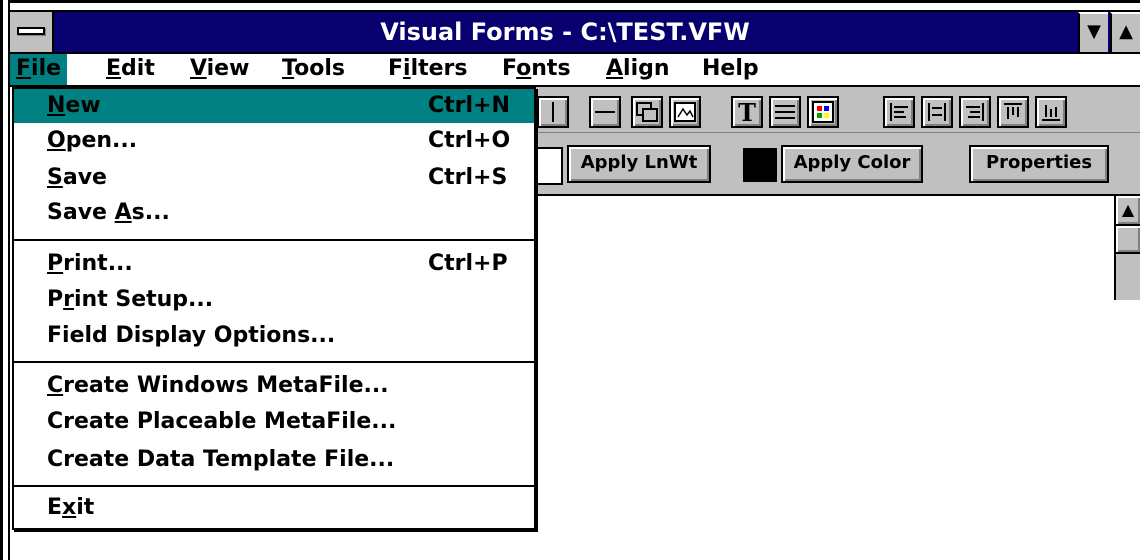  Describe the element at coordinates (396, 68) in the screenshot. I see `menu-filters-pre: F` at that location.